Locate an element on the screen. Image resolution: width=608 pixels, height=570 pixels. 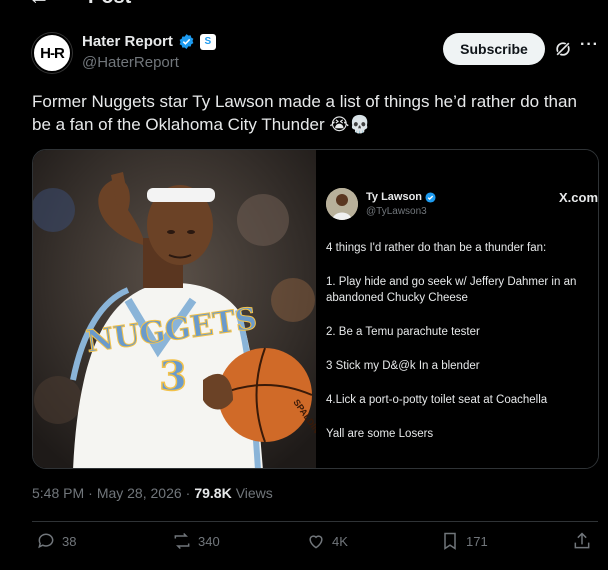
avatar-text: H-R is located at coordinates (52, 53).